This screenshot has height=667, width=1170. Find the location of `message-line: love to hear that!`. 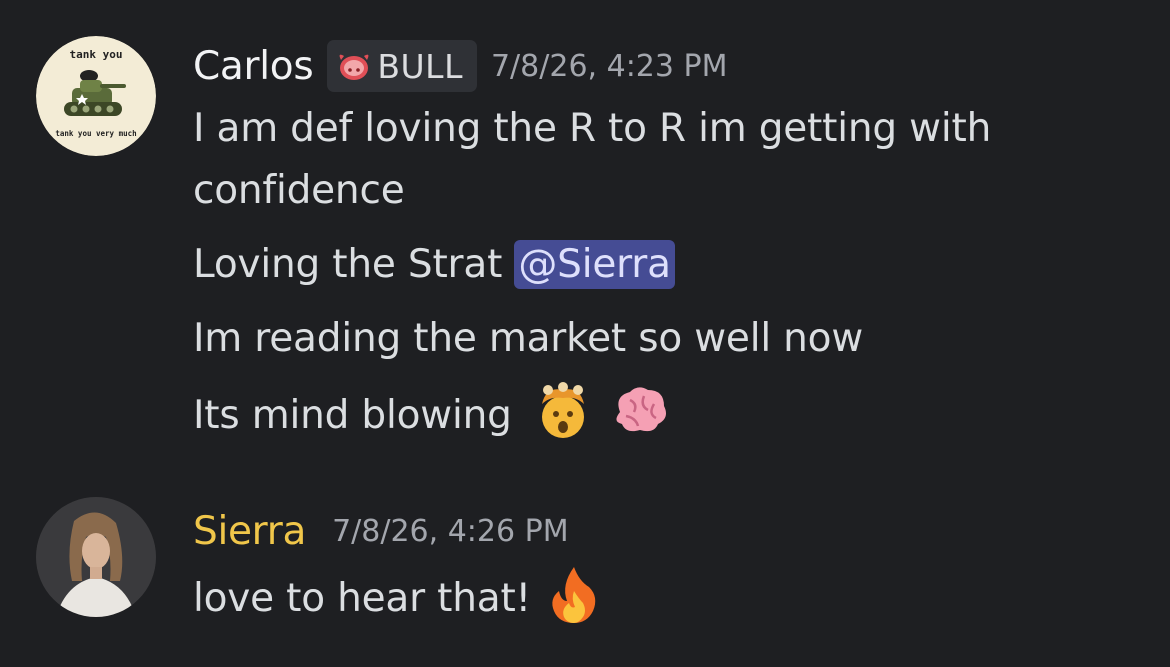

message-line: love to hear that! is located at coordinates (362, 598).